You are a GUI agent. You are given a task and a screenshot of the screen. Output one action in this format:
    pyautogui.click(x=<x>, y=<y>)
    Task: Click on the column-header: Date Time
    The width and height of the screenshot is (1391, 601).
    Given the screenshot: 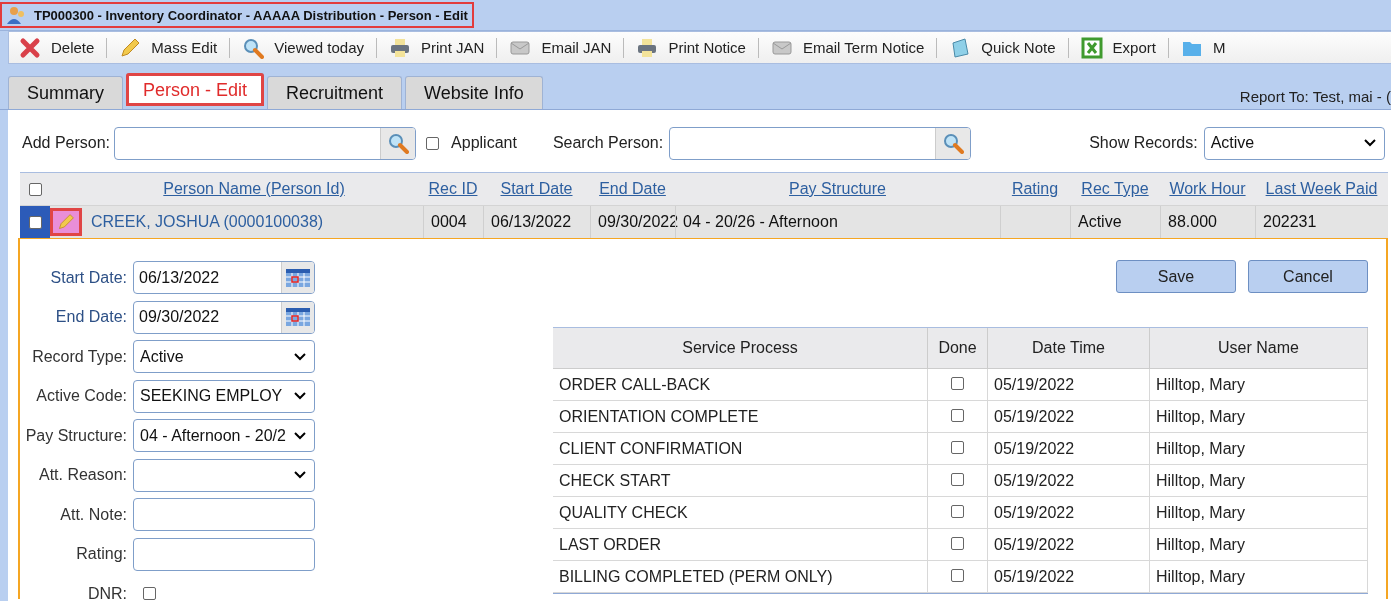 What is the action you would take?
    pyautogui.click(x=1069, y=348)
    